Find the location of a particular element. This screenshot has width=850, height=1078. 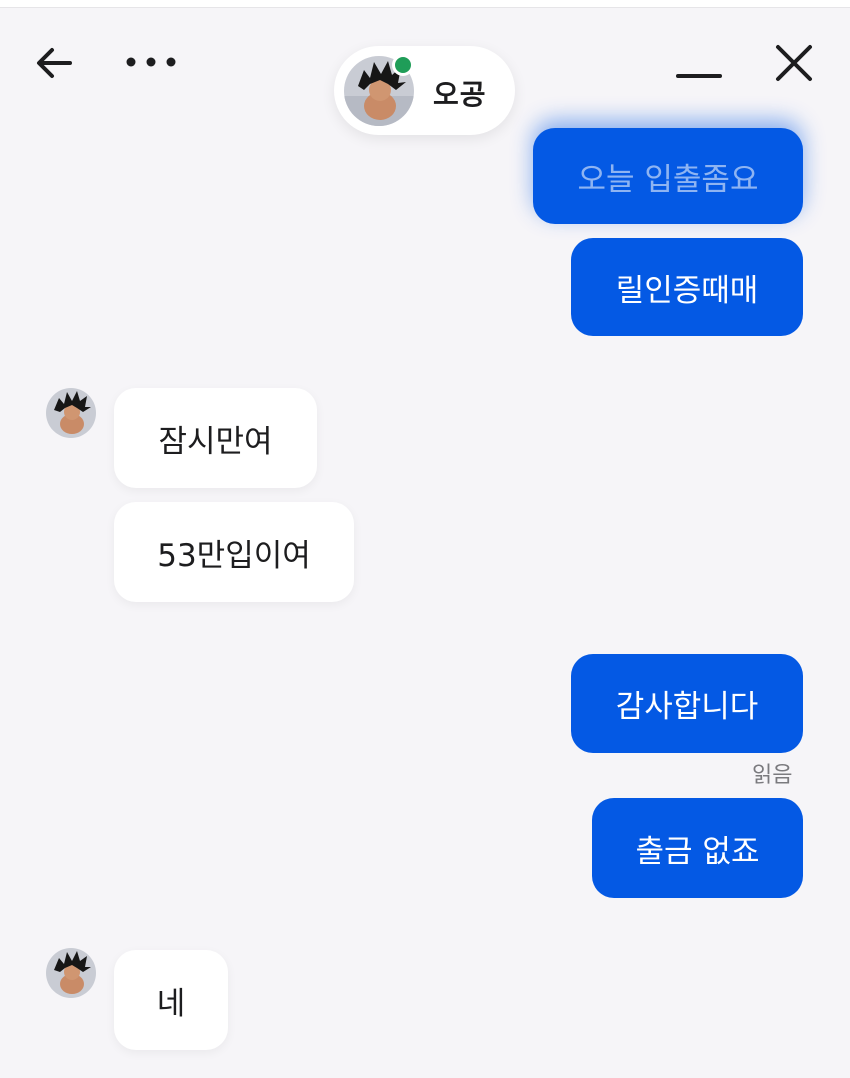

message-text: 릴인증때매 is located at coordinates (687, 290).